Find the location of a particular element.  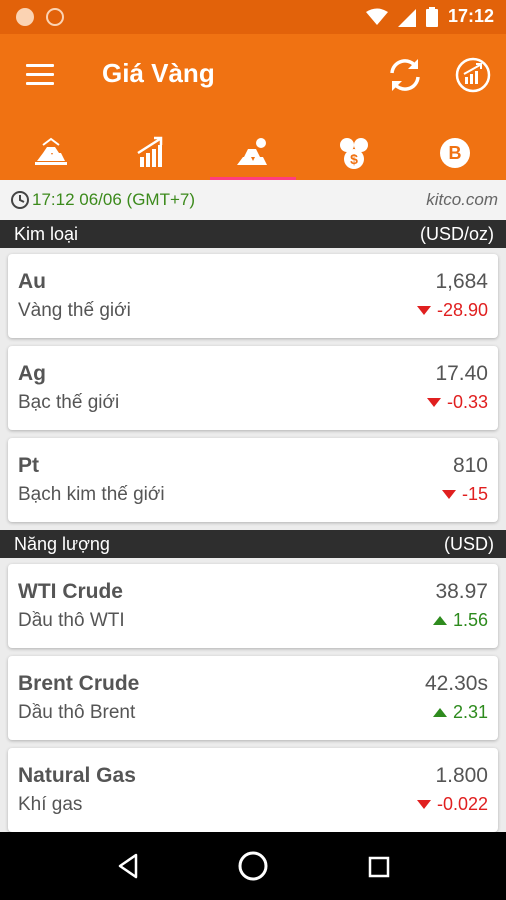

bitcoin-icon: B is located at coordinates (455, 153).